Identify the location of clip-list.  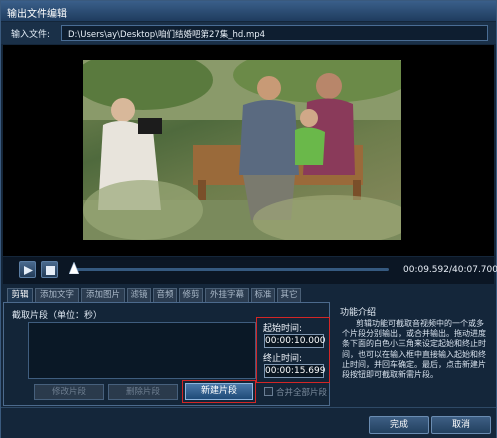
(142, 350).